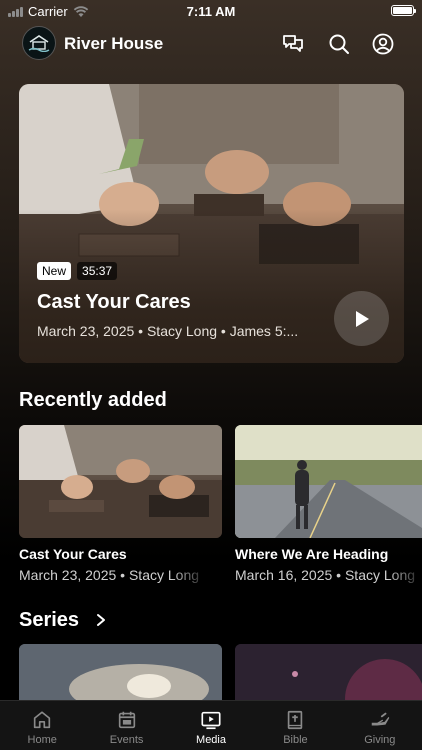  I want to click on bible-icon, so click(295, 720).